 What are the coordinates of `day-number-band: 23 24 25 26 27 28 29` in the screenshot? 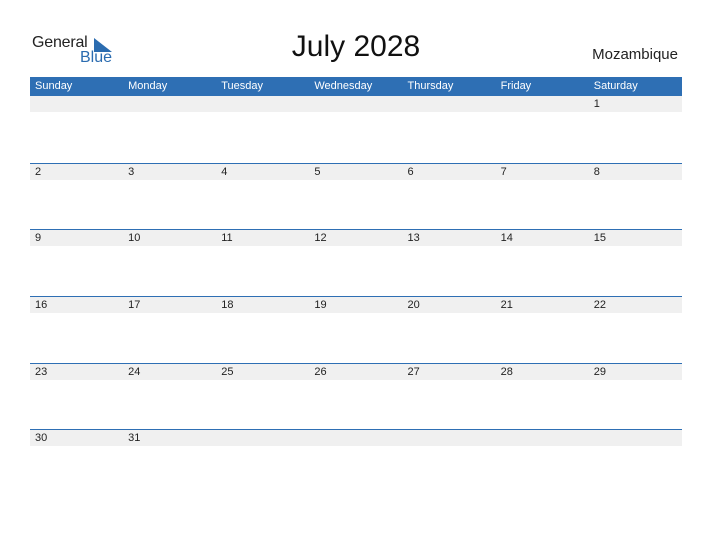 It's located at (356, 371).